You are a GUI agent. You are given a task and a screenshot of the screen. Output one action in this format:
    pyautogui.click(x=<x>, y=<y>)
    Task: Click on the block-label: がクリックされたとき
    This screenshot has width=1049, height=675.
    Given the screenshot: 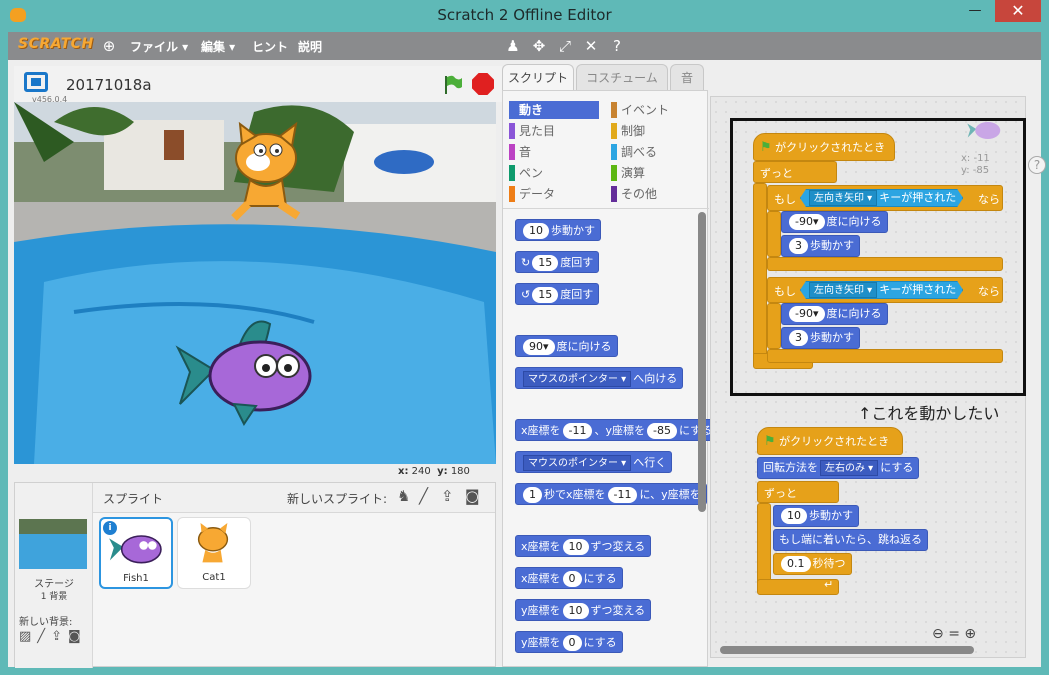 What is the action you would take?
    pyautogui.click(x=834, y=441)
    